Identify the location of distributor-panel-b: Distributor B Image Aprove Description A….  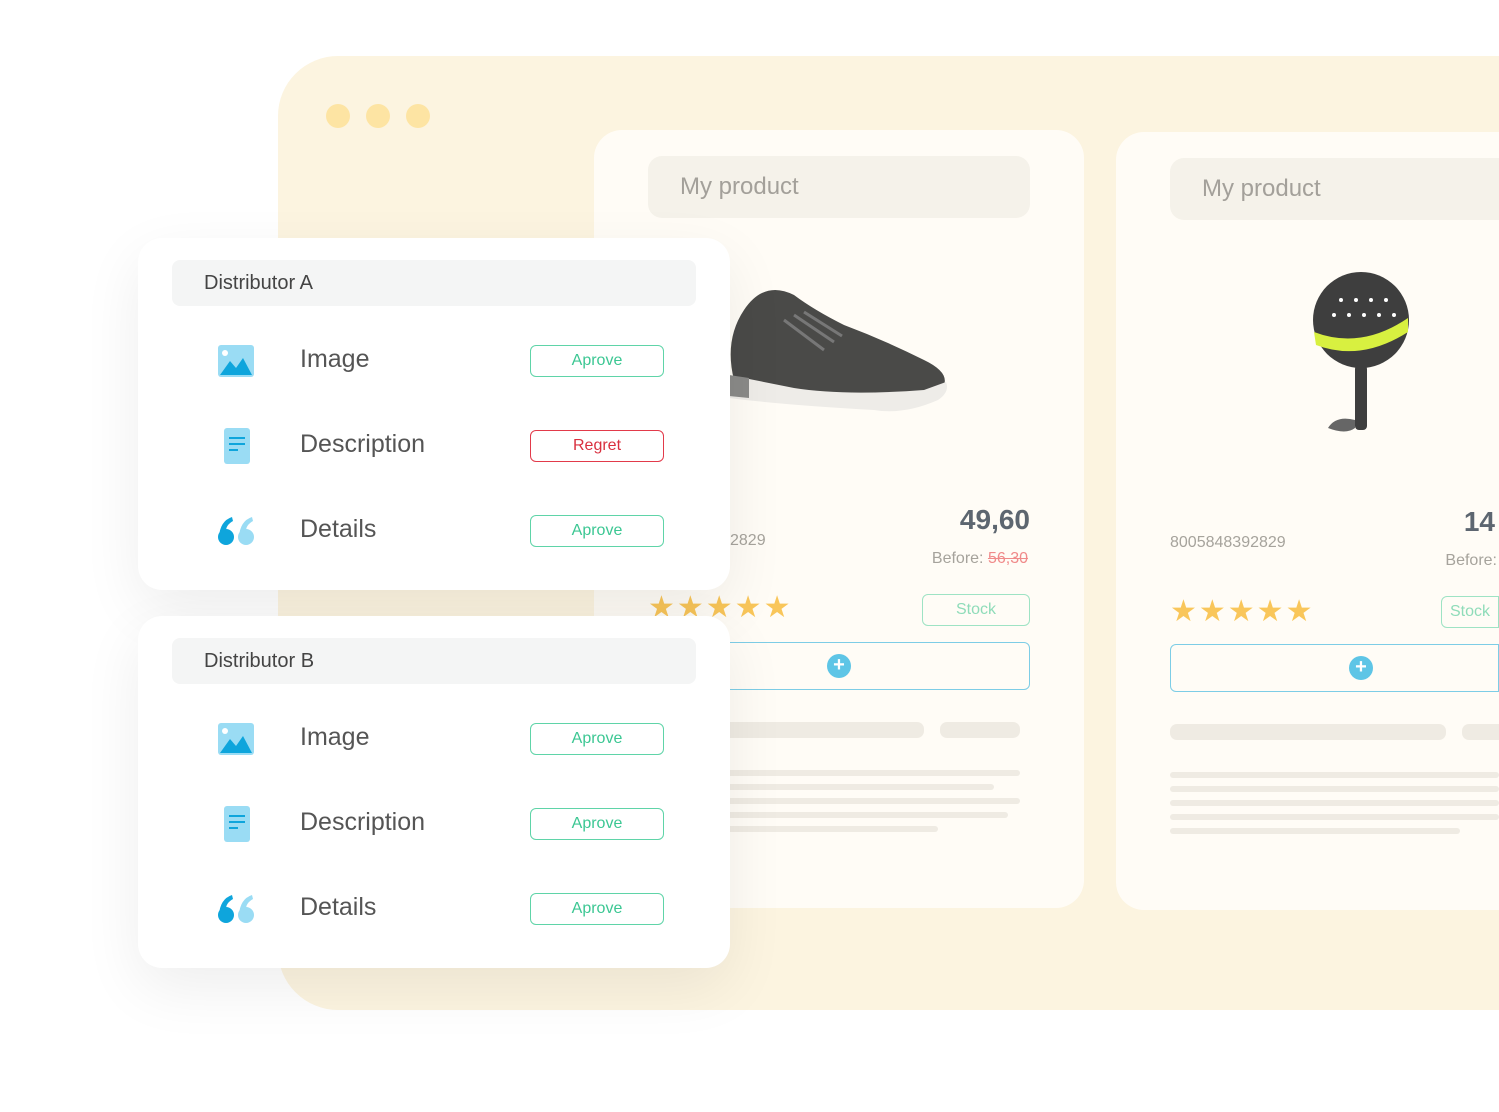
(434, 792).